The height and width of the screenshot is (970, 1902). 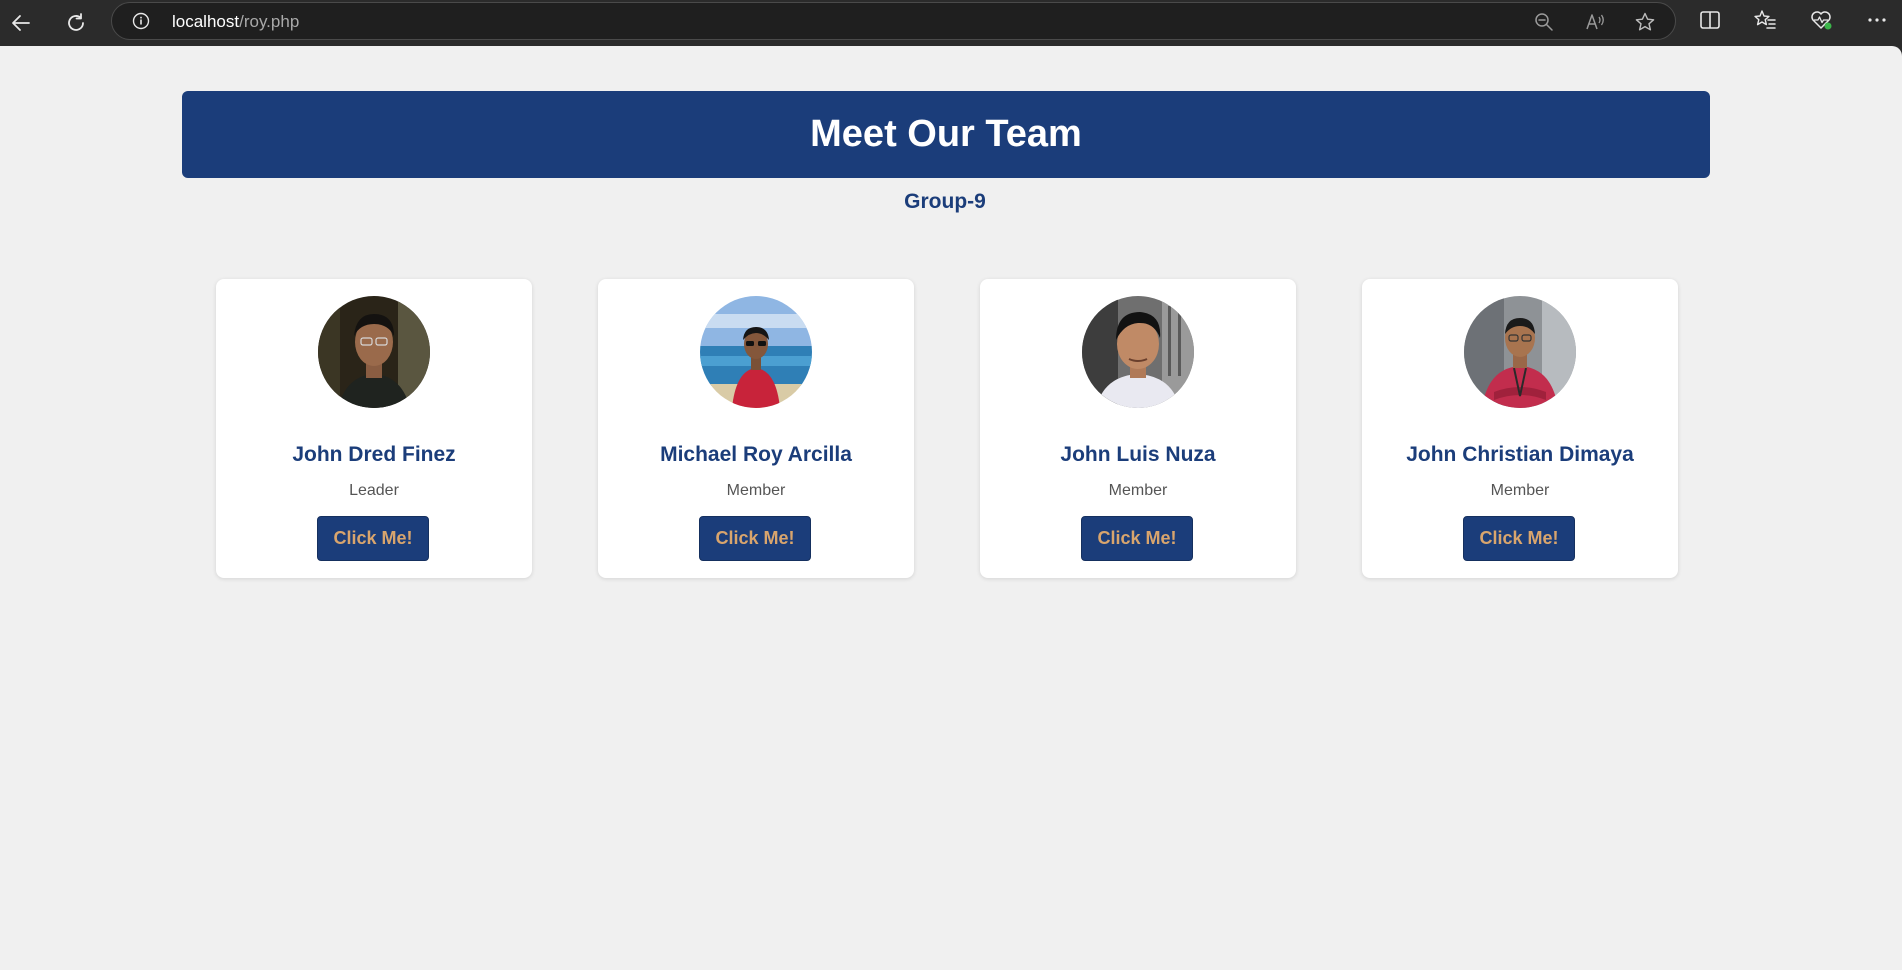 I want to click on url-text: localhost/roy.php, so click(x=235, y=22).